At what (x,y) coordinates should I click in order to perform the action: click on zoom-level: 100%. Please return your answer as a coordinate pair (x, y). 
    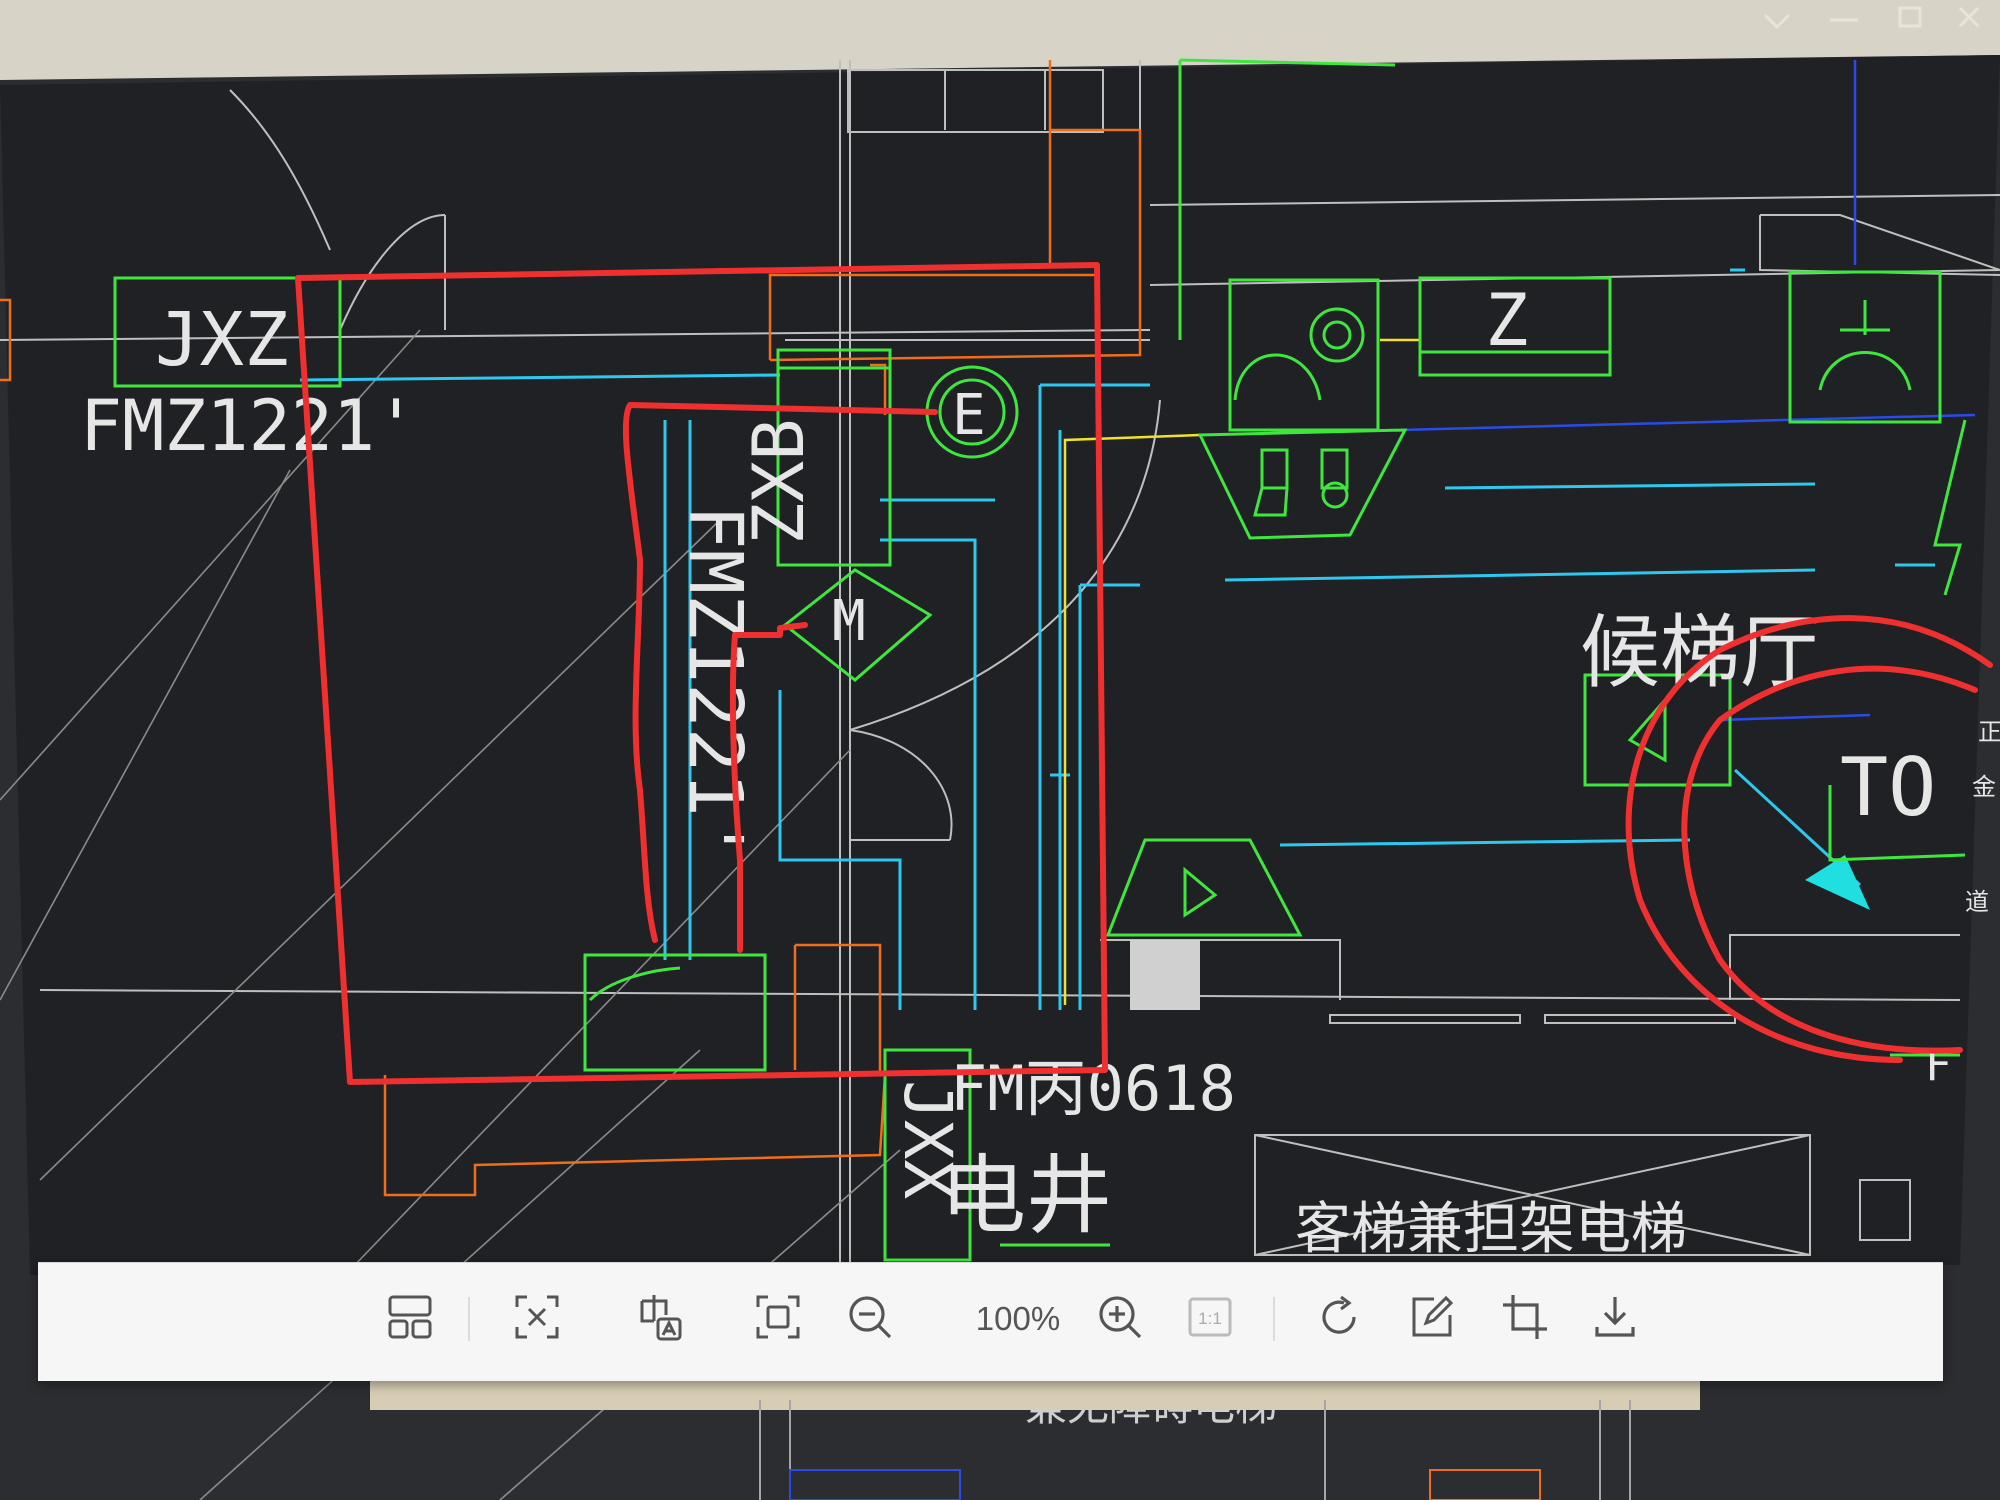
    Looking at the image, I should click on (1018, 1318).